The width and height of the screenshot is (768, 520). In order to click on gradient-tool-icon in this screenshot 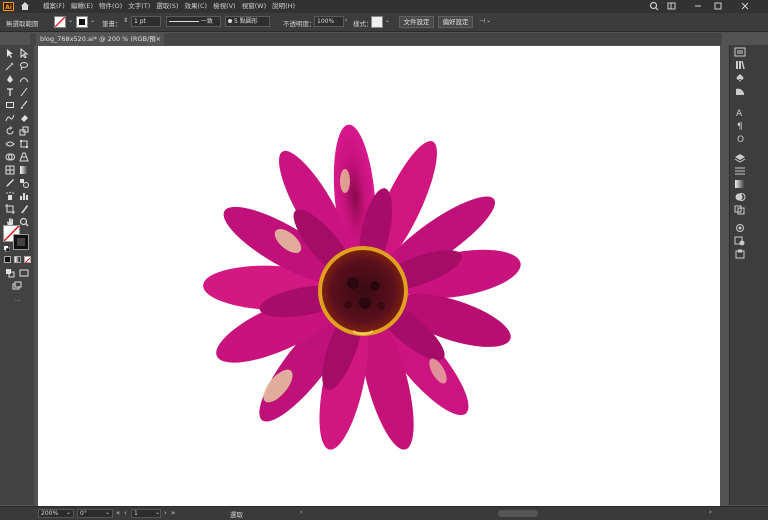, I will do `click(24, 170)`.